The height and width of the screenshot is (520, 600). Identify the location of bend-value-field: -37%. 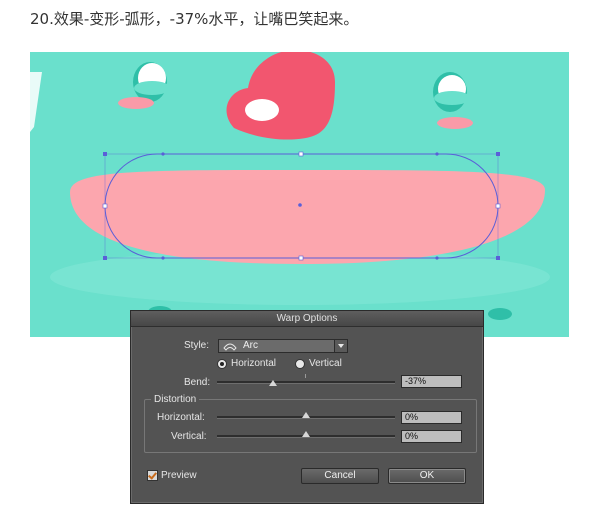
(431, 381).